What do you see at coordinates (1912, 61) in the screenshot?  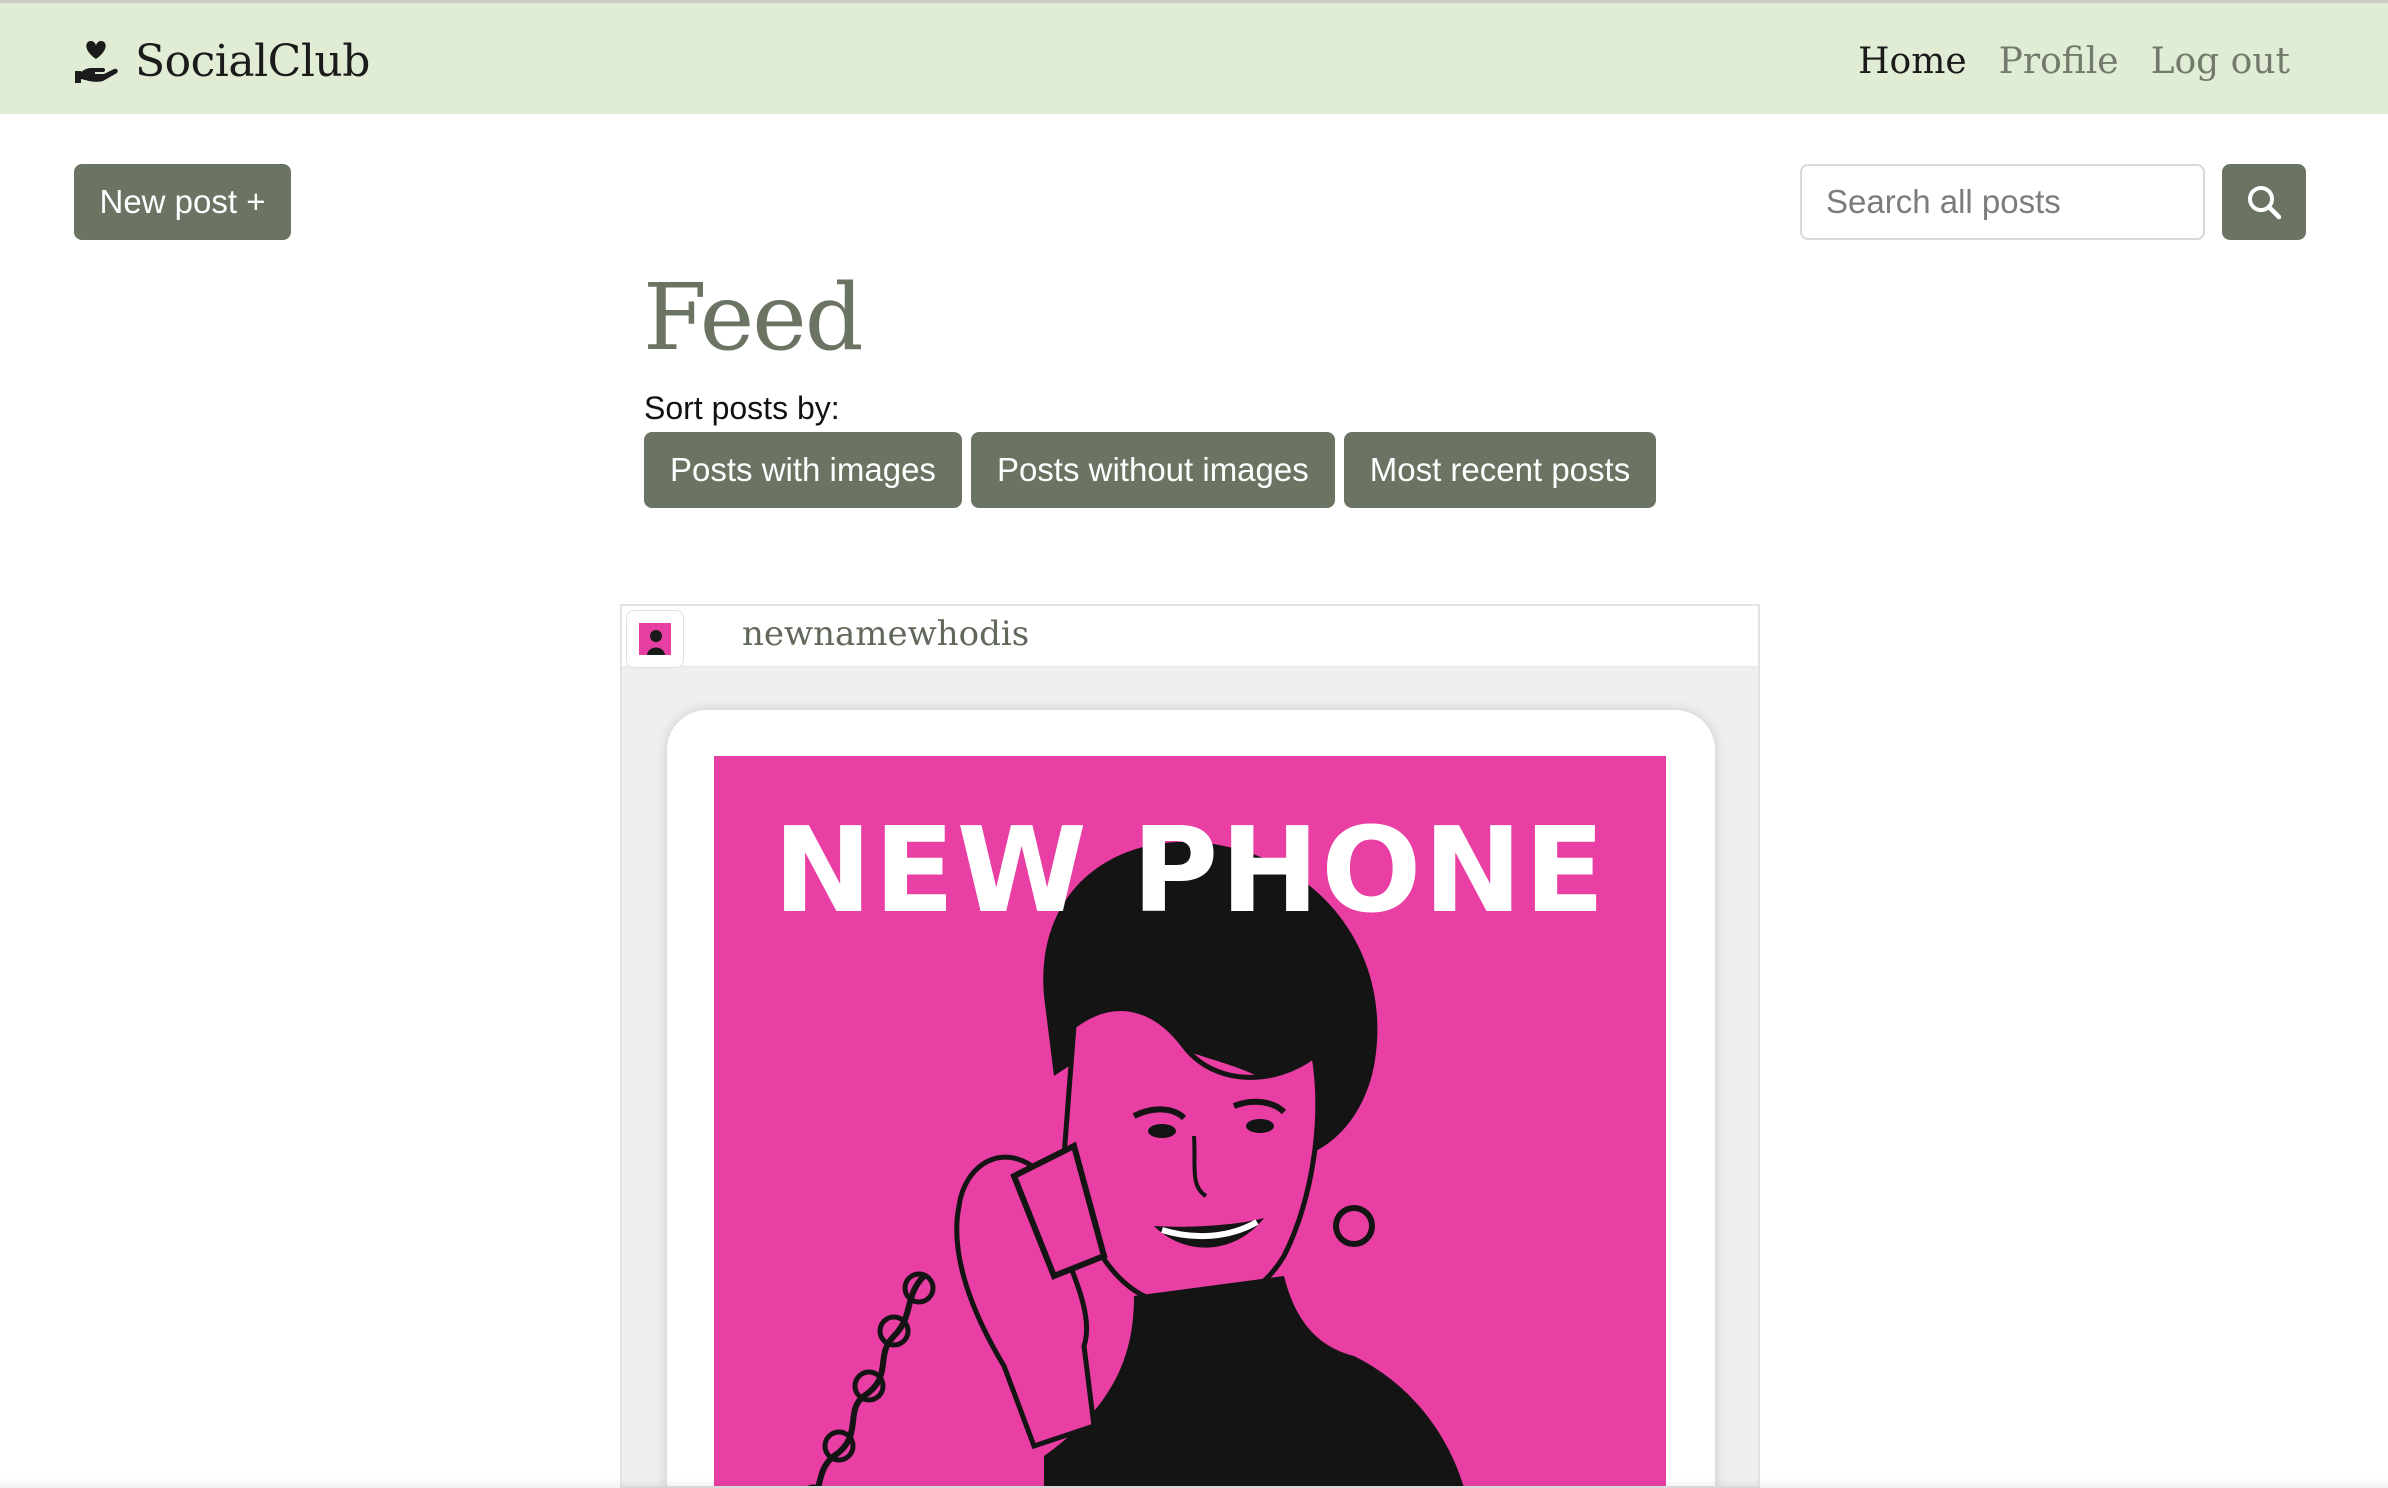 I see `nav-home-link: Home` at bounding box center [1912, 61].